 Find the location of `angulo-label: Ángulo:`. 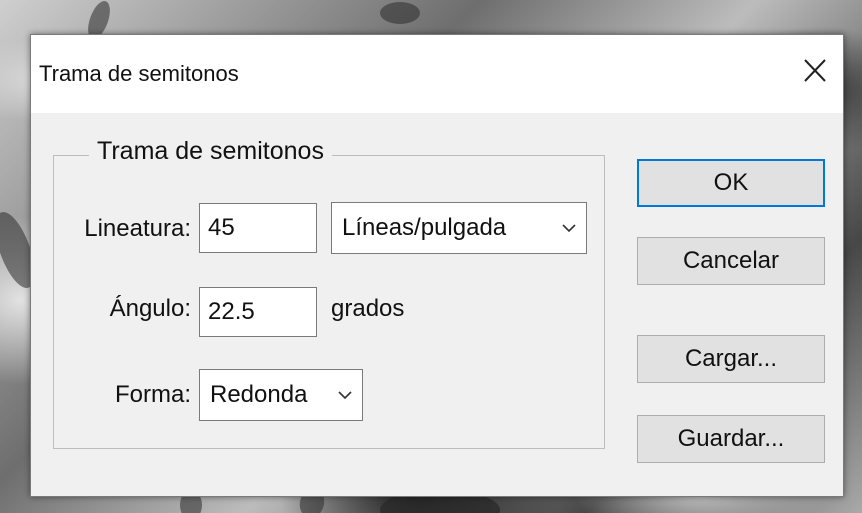

angulo-label: Ángulo: is located at coordinates (150, 308).